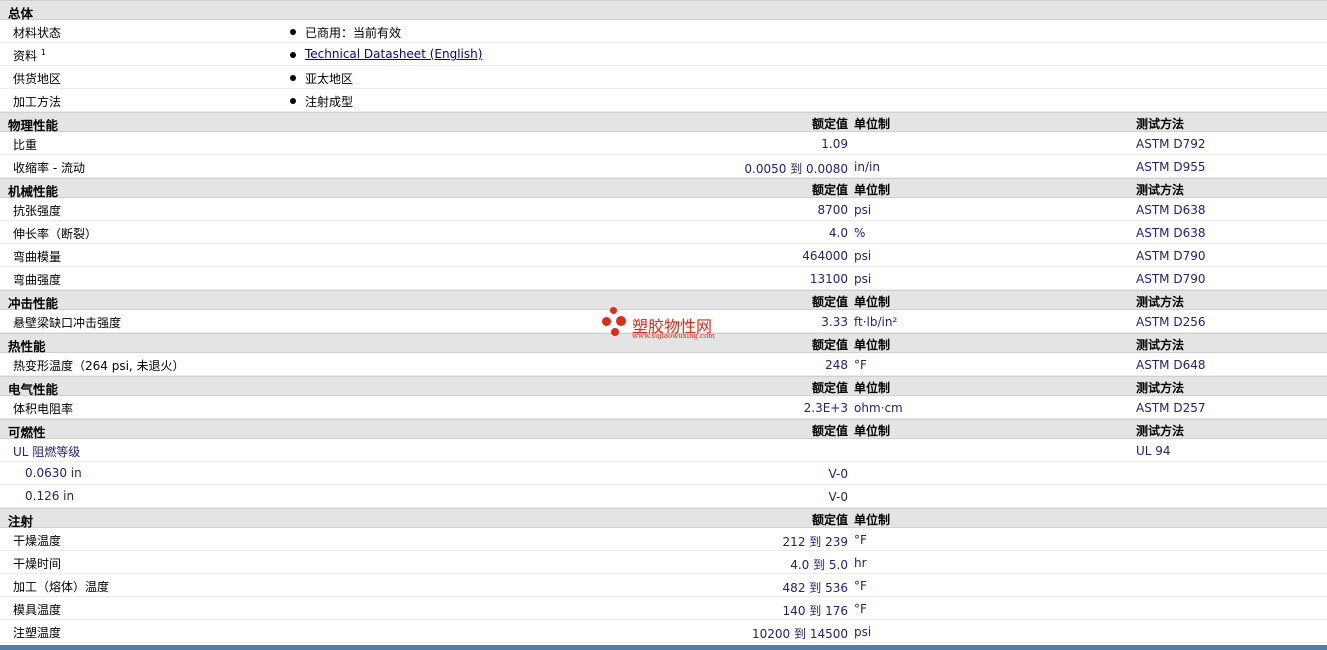 Image resolution: width=1327 pixels, height=650 pixels. I want to click on property-row: 干燥时间 4.0 到 5.0 hr, so click(663, 562).